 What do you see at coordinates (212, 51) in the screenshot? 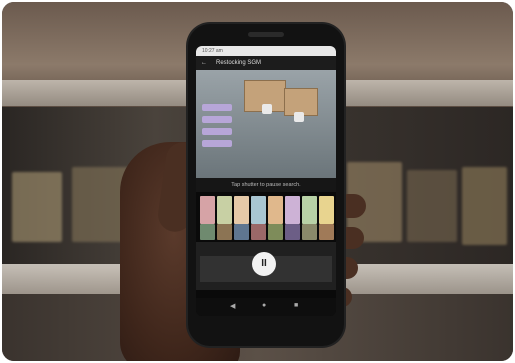
I see `status-time: 10:27 am` at bounding box center [212, 51].